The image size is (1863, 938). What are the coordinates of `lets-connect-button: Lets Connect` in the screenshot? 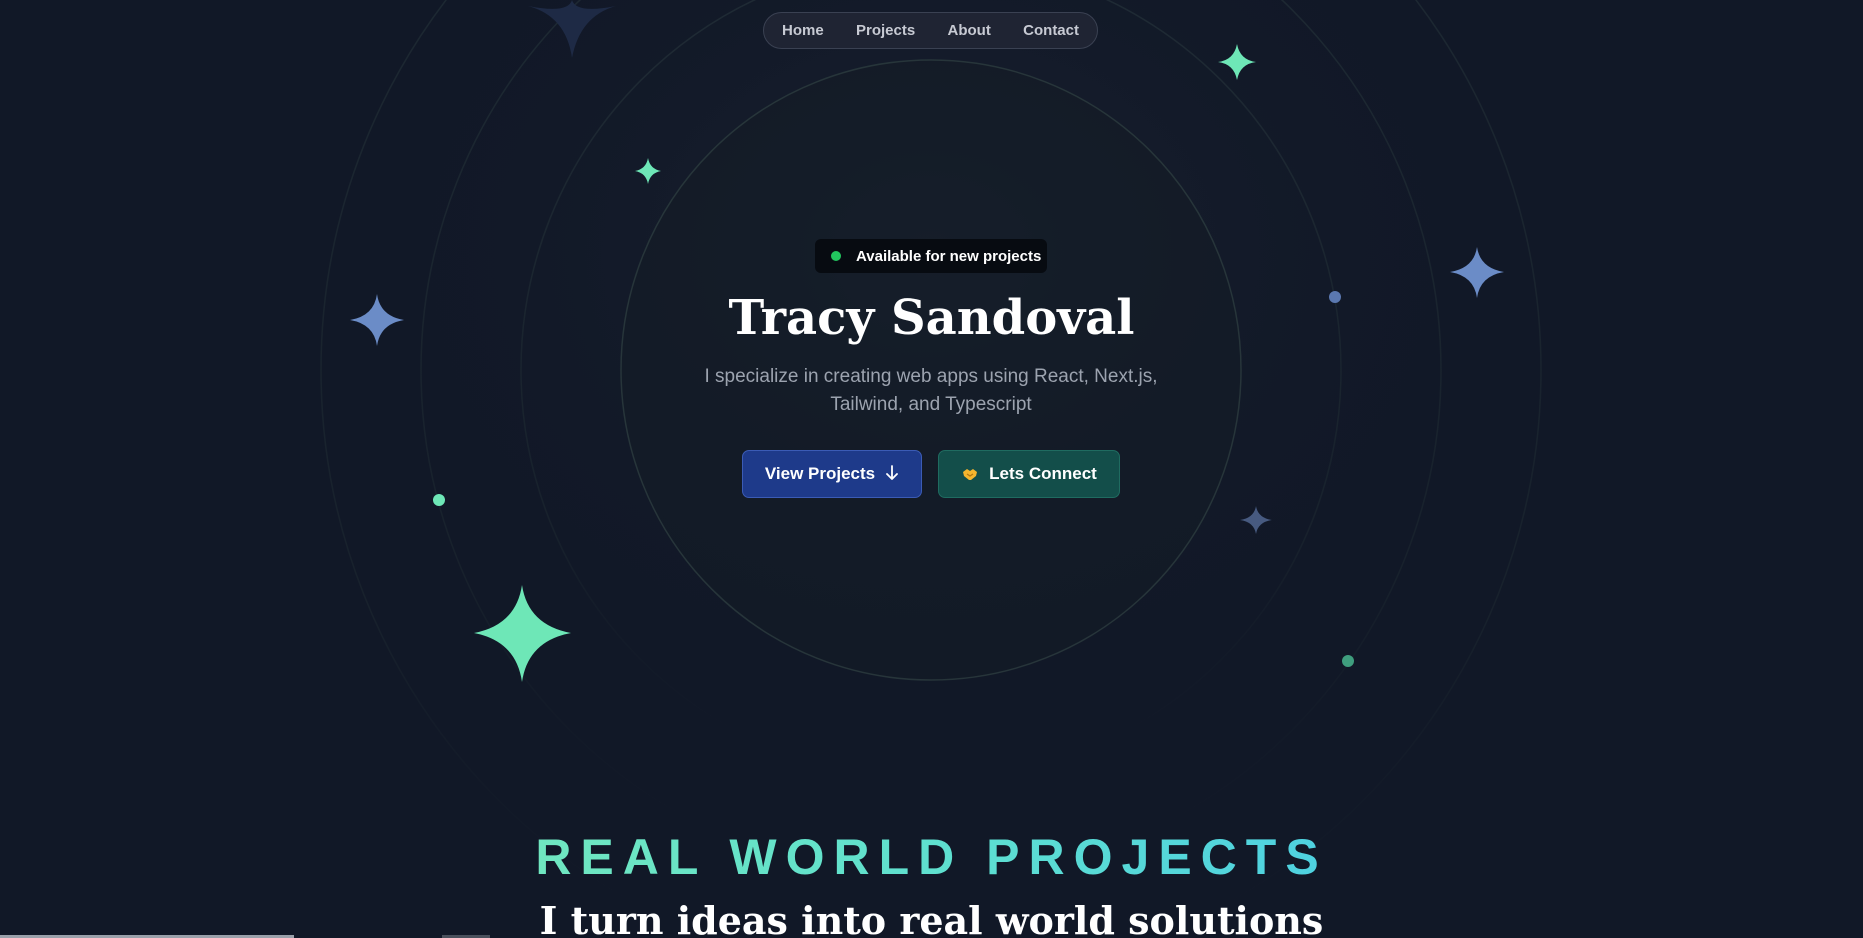 It's located at (1029, 474).